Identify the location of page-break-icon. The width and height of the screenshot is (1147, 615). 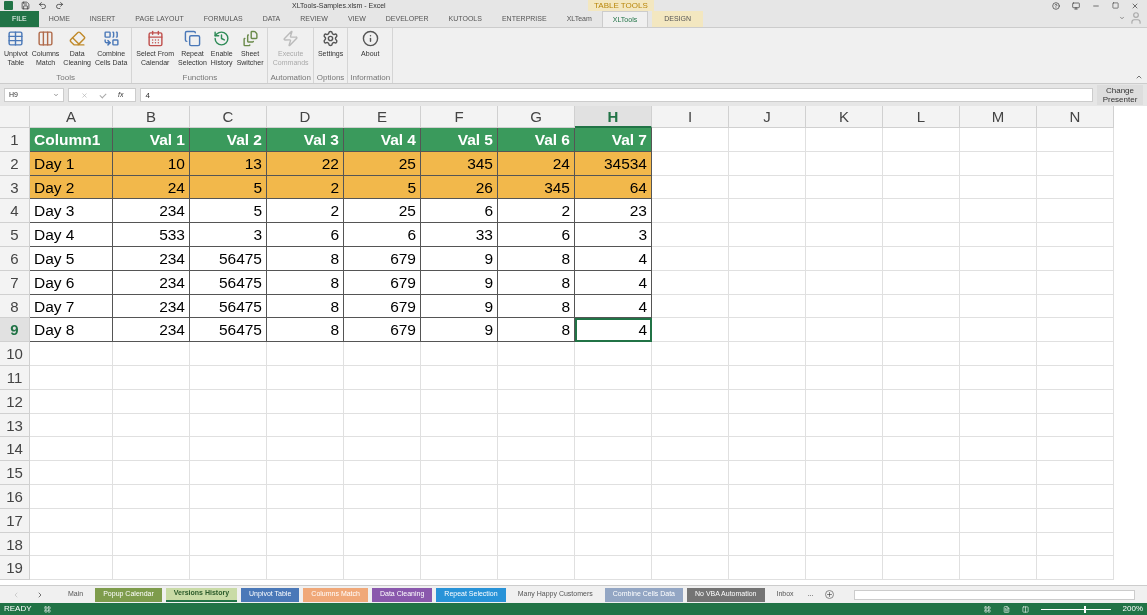
(1025, 609).